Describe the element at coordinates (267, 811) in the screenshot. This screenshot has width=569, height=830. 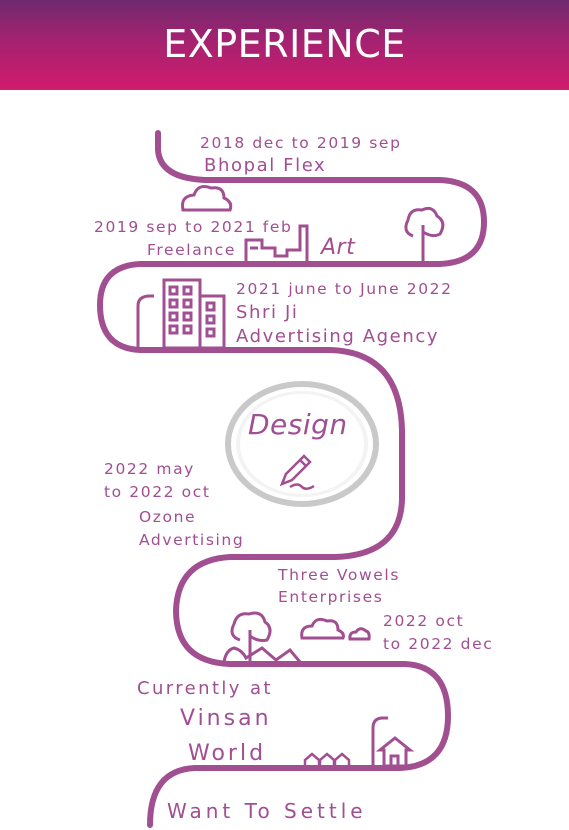
I see `goal-label: Want To Settle` at that location.